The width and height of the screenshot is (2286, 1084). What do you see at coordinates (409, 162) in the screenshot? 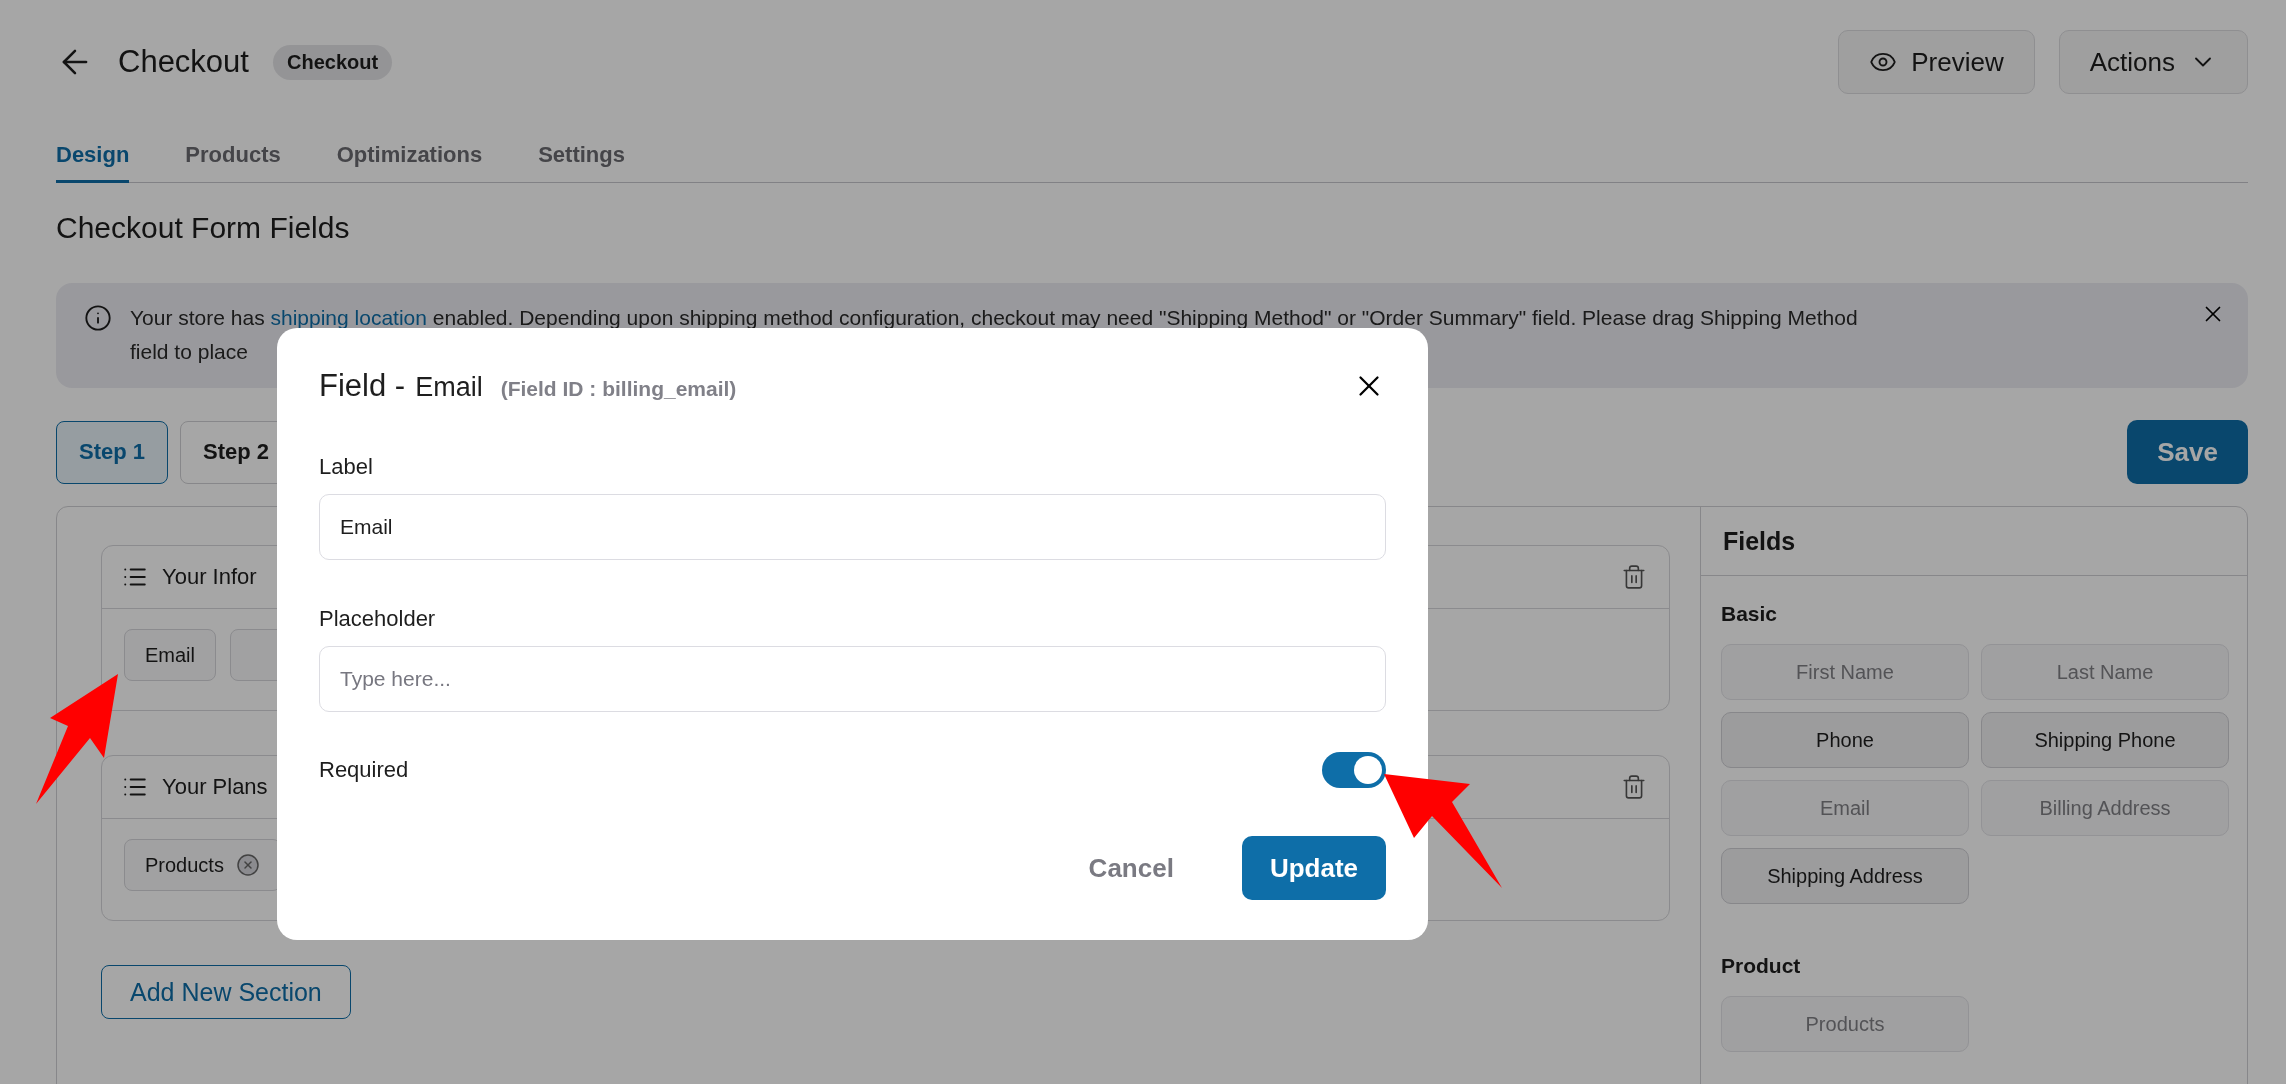
I see `tab: Optimizations` at bounding box center [409, 162].